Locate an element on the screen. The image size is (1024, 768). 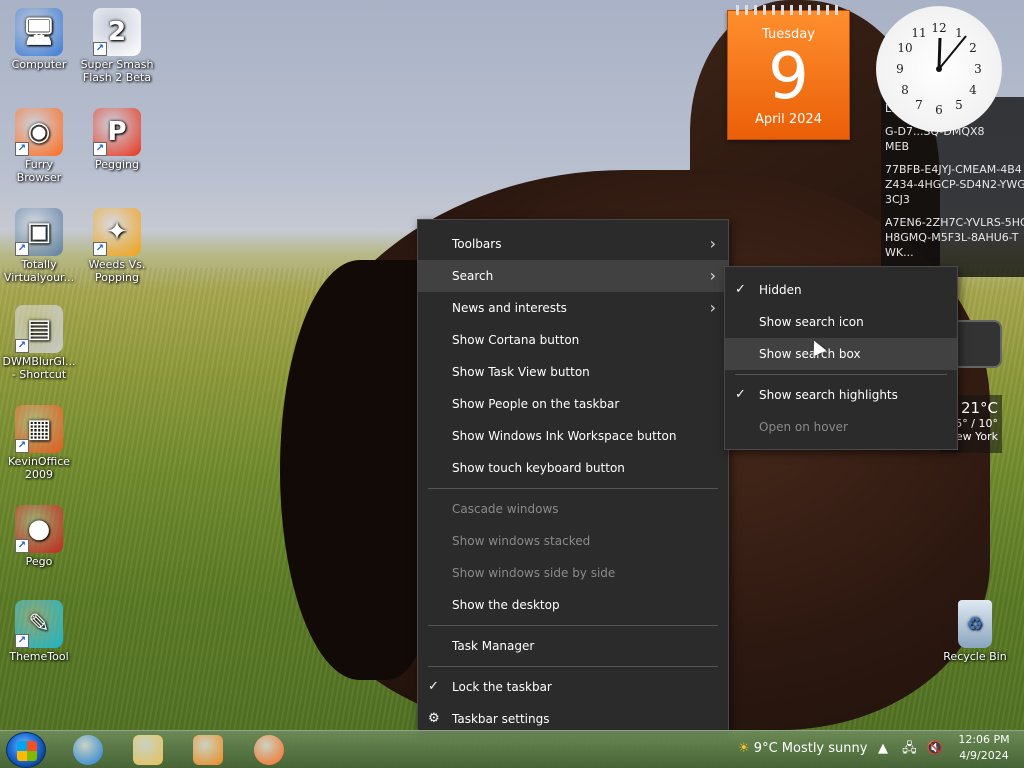
svg-text: 5 is located at coordinates (959, 105).